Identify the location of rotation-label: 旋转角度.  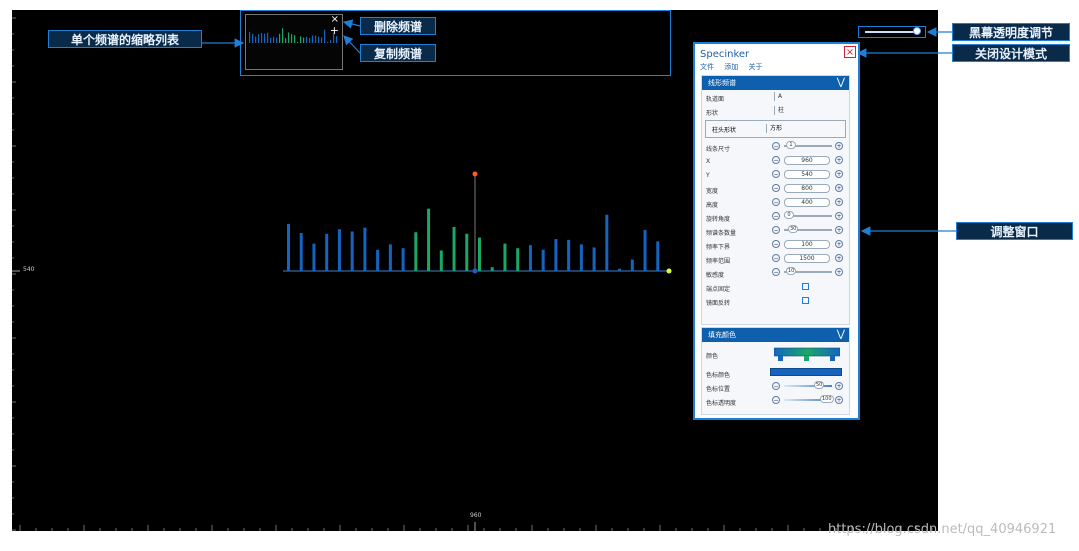
(718, 219).